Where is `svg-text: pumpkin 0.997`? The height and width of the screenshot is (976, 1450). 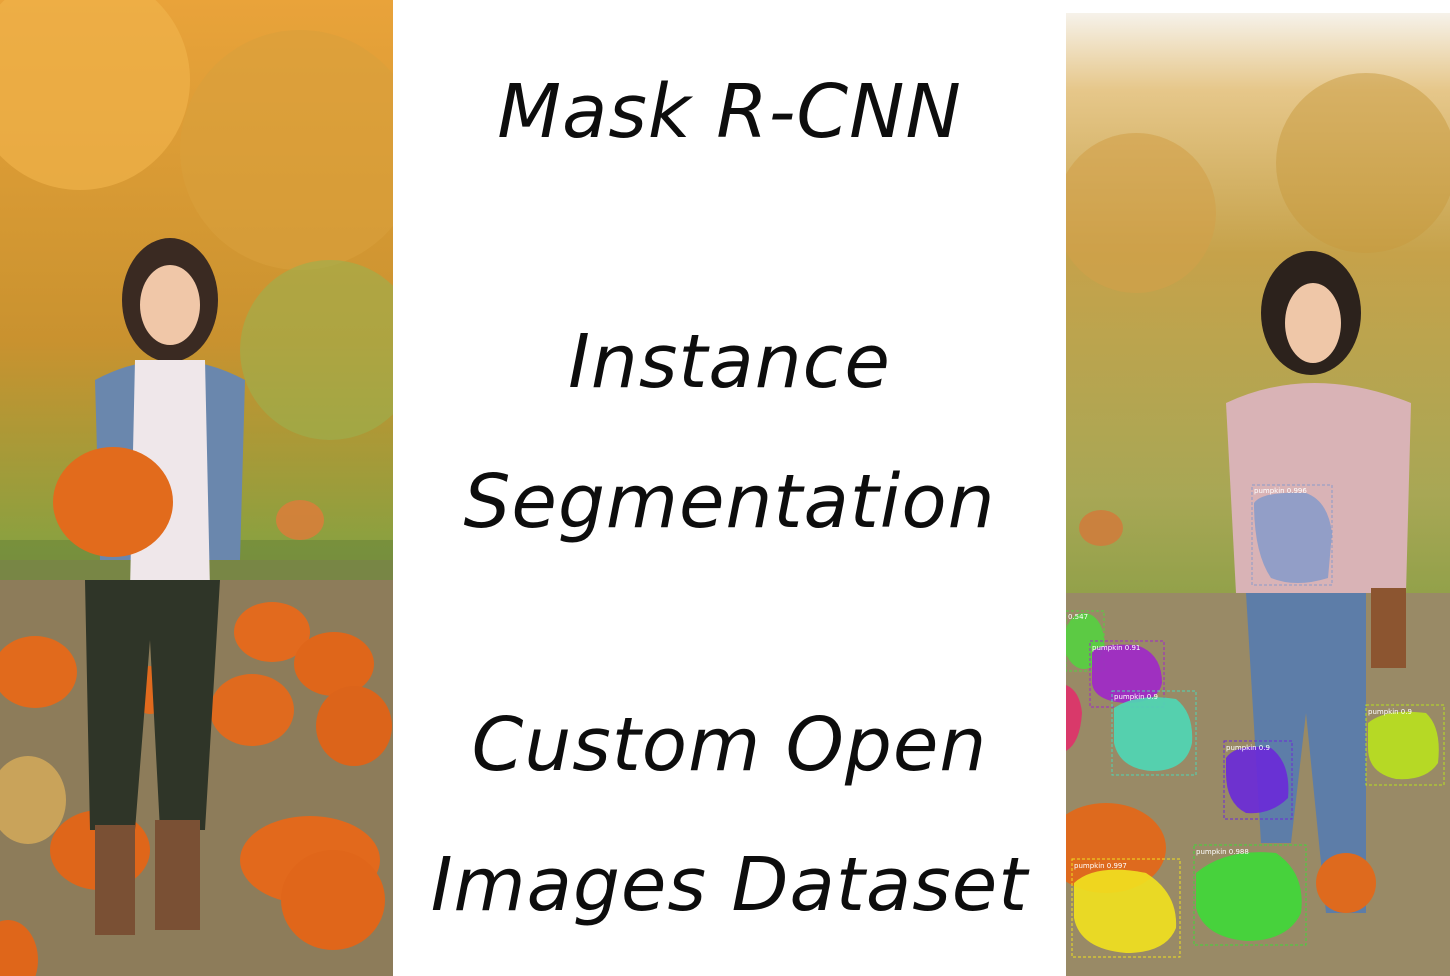
svg-text: pumpkin 0.997 is located at coordinates (1100, 866).